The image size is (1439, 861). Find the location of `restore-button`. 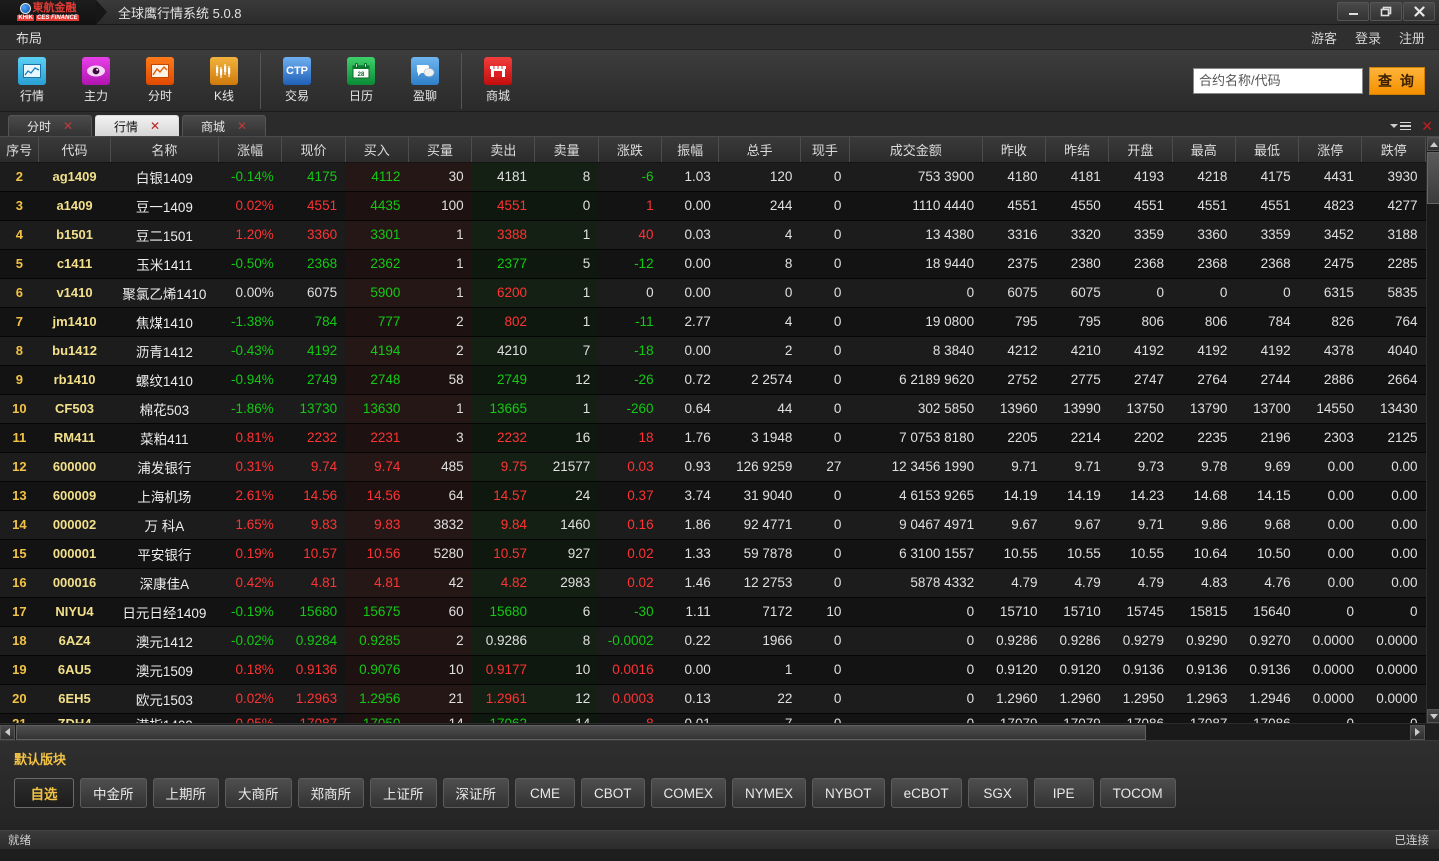

restore-button is located at coordinates (1386, 11).